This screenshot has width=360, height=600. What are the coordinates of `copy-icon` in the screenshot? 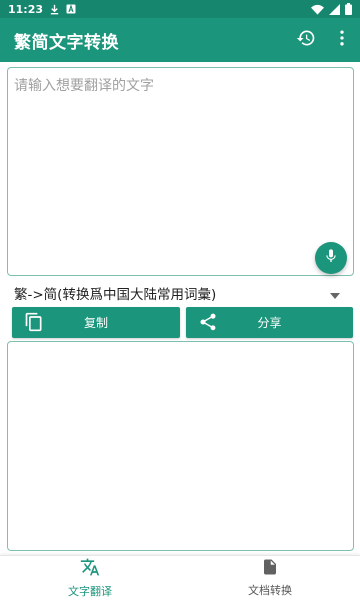 It's located at (34, 324).